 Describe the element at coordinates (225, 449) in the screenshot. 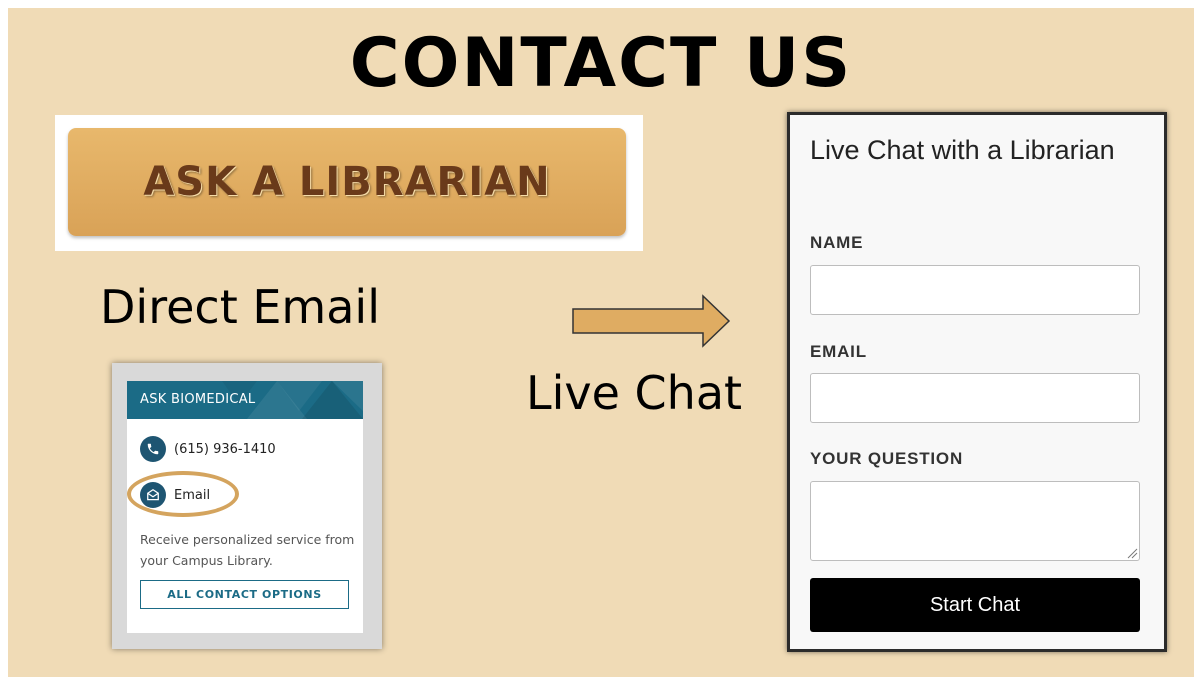

I see `phone-number: (615) 936-1410` at that location.